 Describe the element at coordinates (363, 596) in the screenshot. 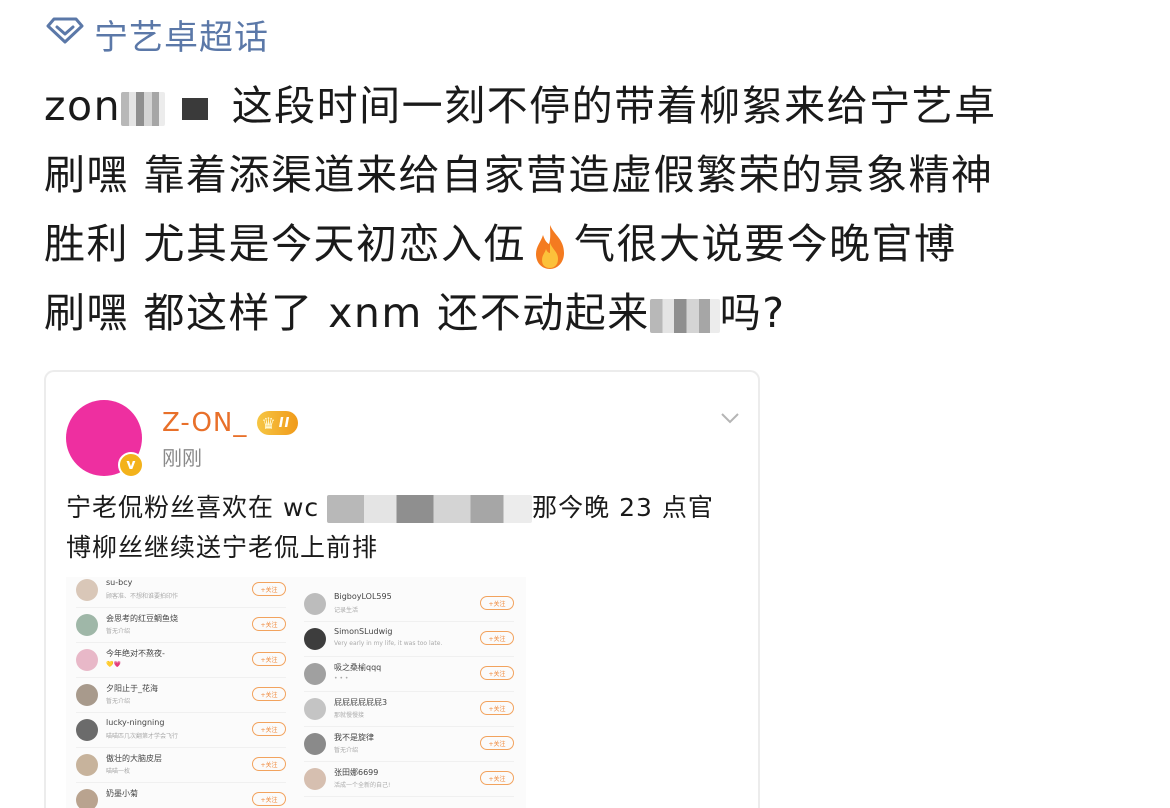

I see `follower-name: BigboyLOL595` at that location.